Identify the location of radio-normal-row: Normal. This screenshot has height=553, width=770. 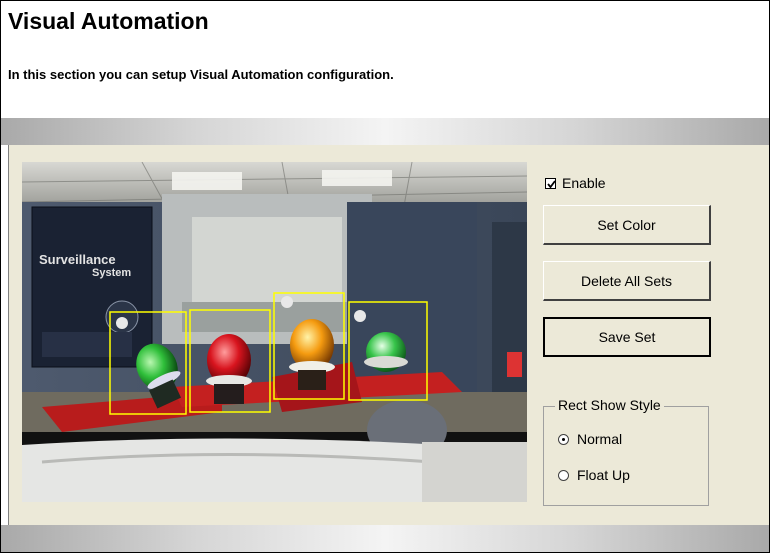
(590, 439).